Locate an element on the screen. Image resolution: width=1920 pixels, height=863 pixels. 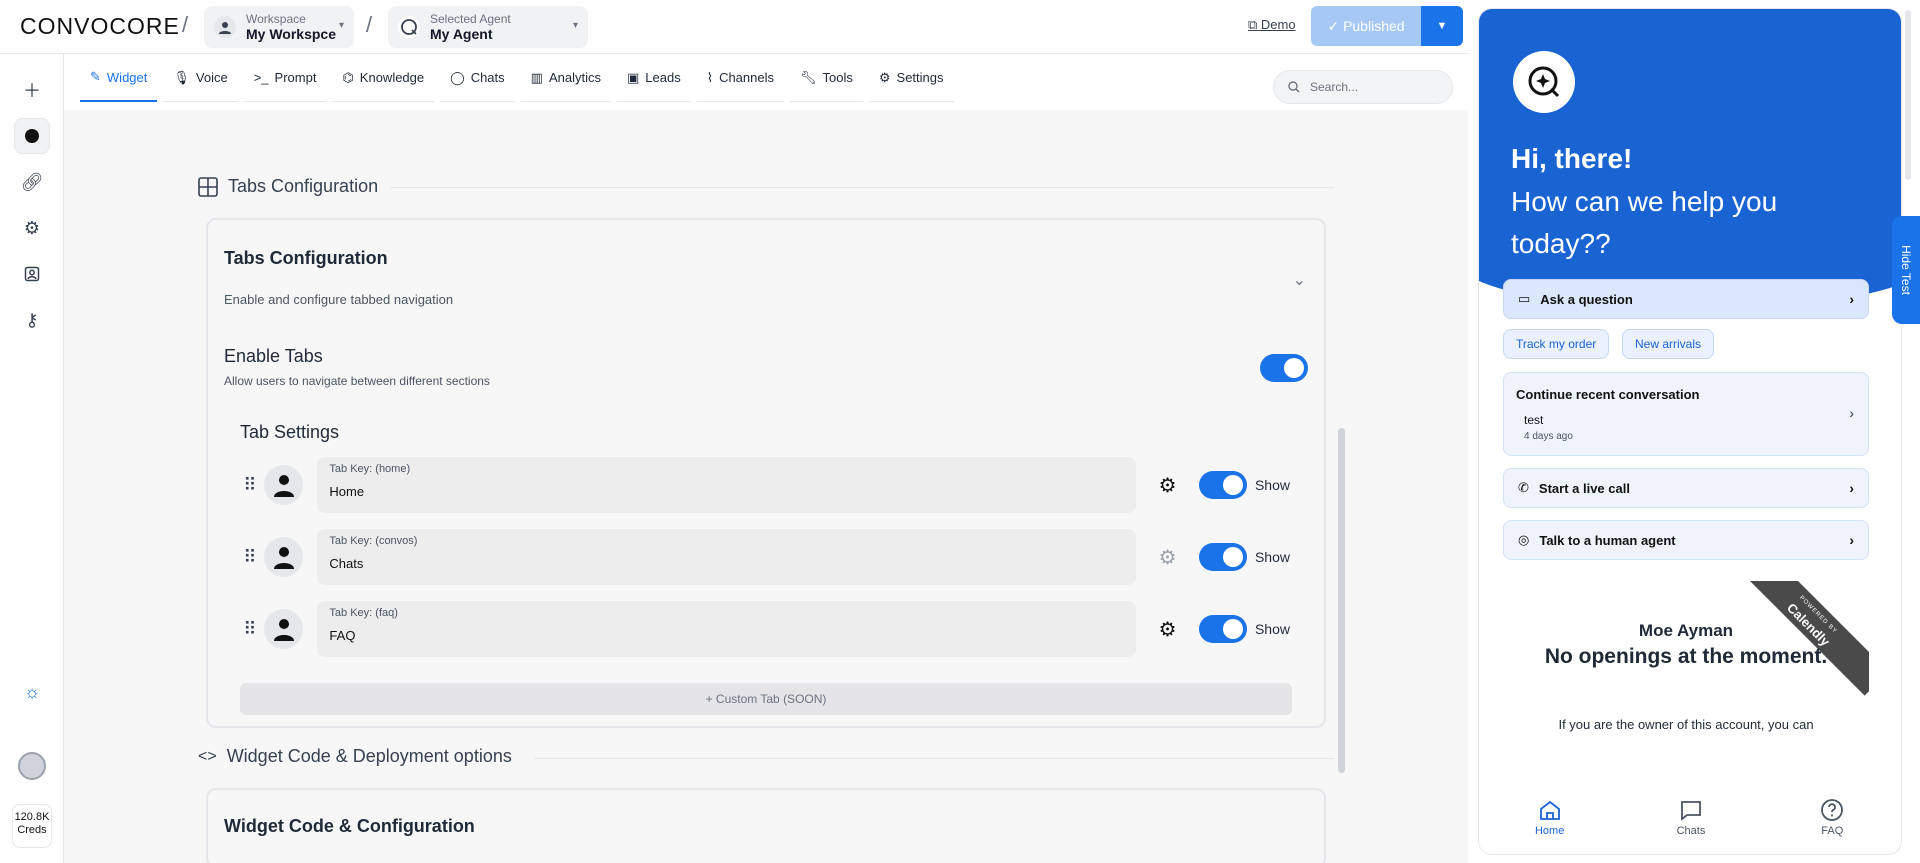
agent-selector: Selected Agent My Agent ▾ is located at coordinates (488, 27).